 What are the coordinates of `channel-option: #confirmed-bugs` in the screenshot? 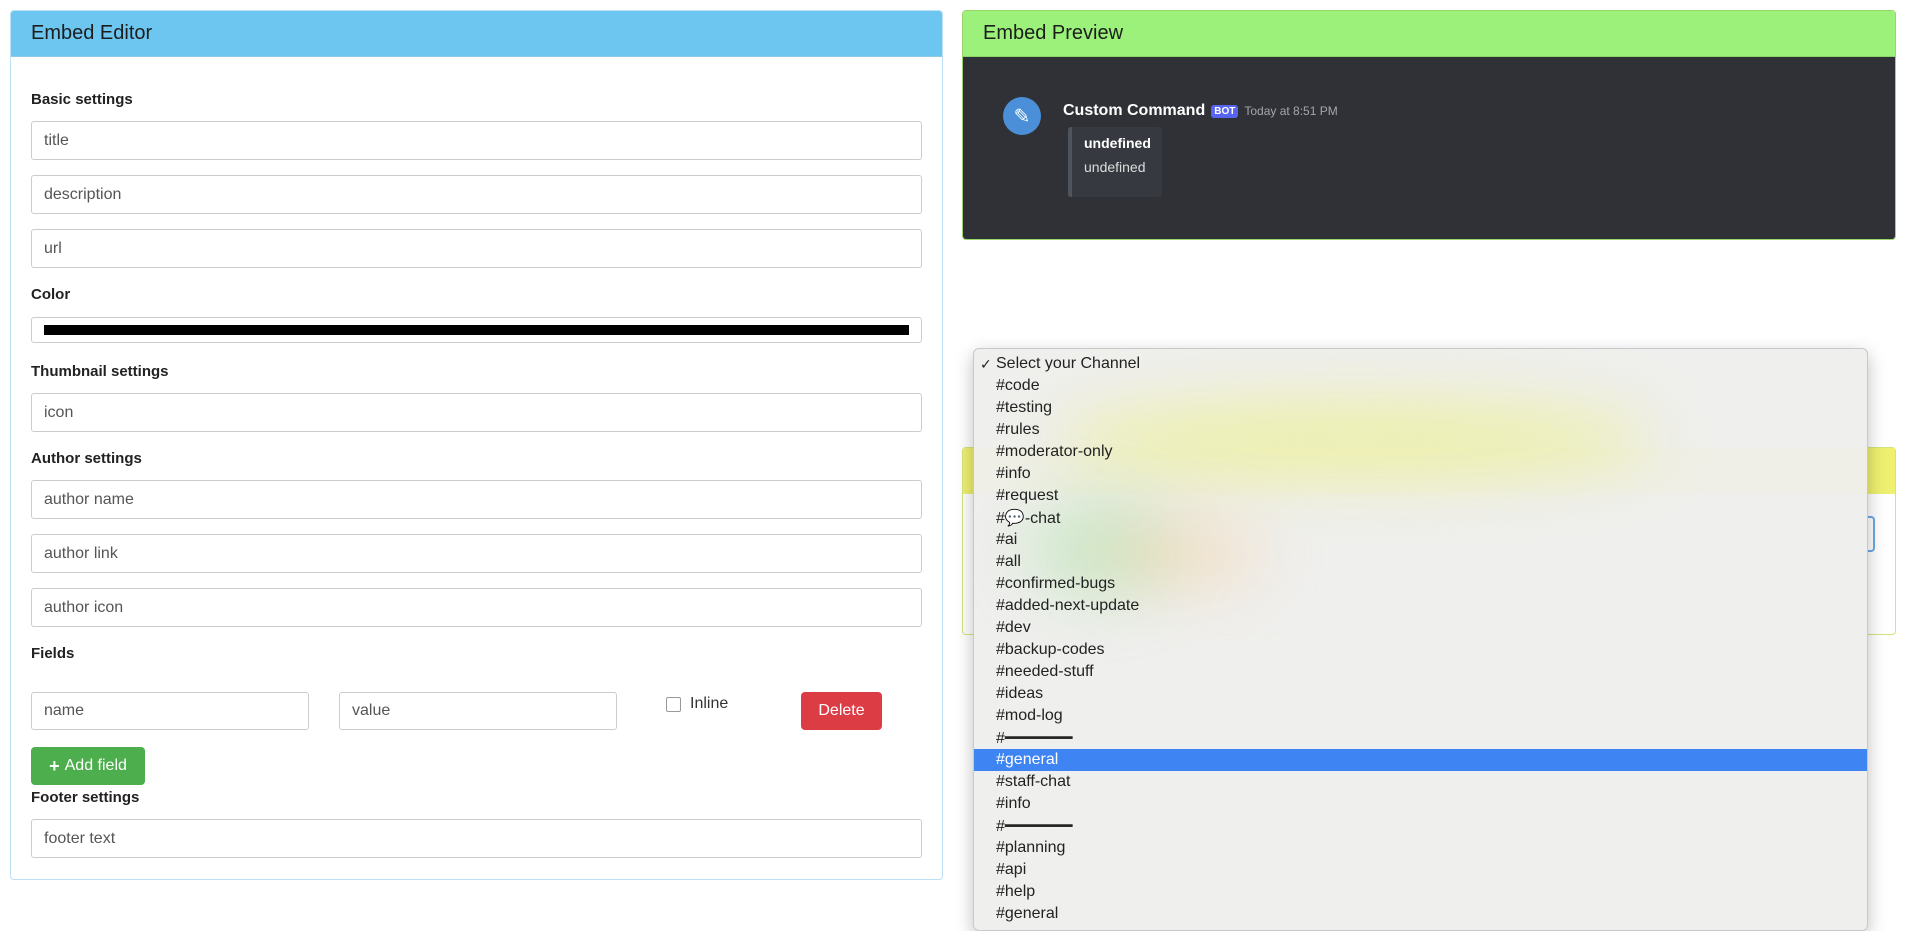 It's located at (1420, 584).